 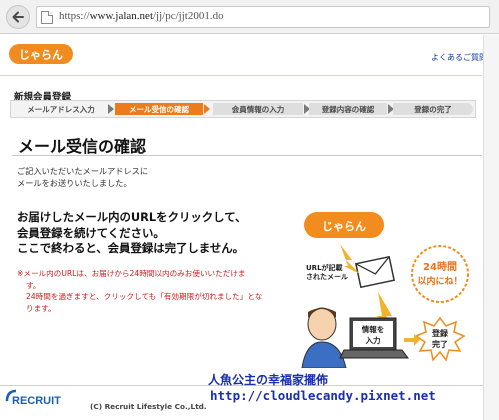 I want to click on browser-toolbar: https://www.jalan.net/jj/pc/jjt2001.do, so click(x=249, y=17).